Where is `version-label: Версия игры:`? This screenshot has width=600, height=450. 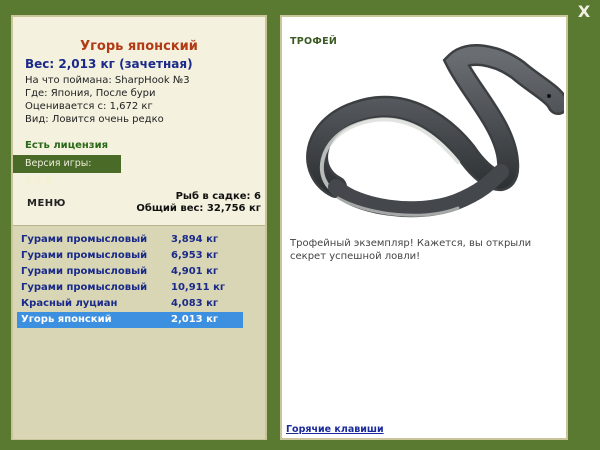
version-label: Версия игры: is located at coordinates (58, 163).